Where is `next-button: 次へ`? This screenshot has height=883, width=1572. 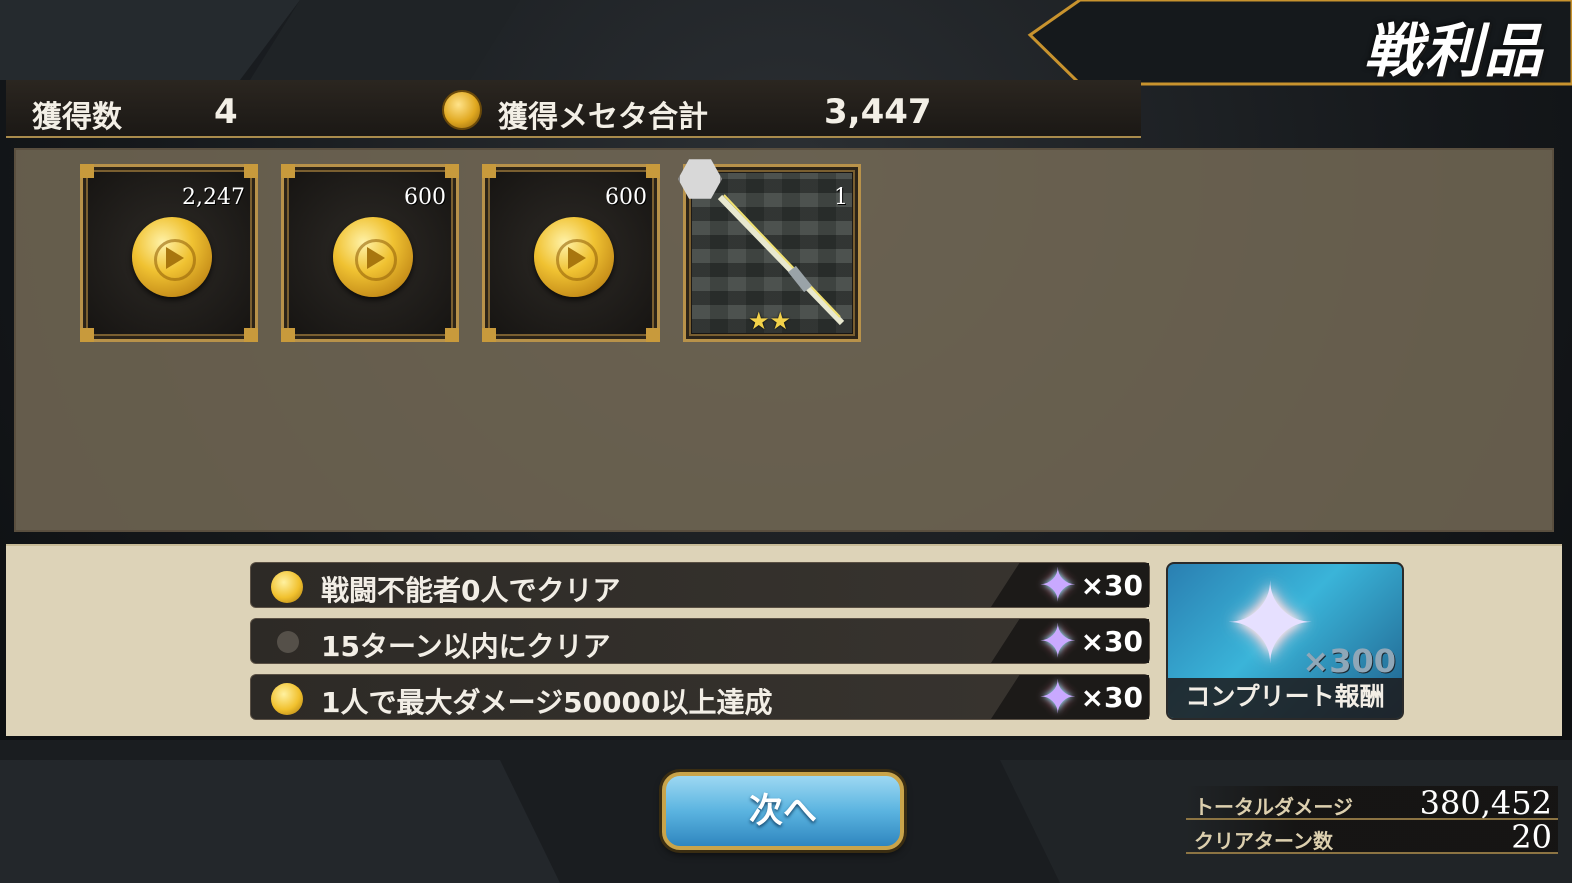
next-button: 次へ is located at coordinates (783, 811).